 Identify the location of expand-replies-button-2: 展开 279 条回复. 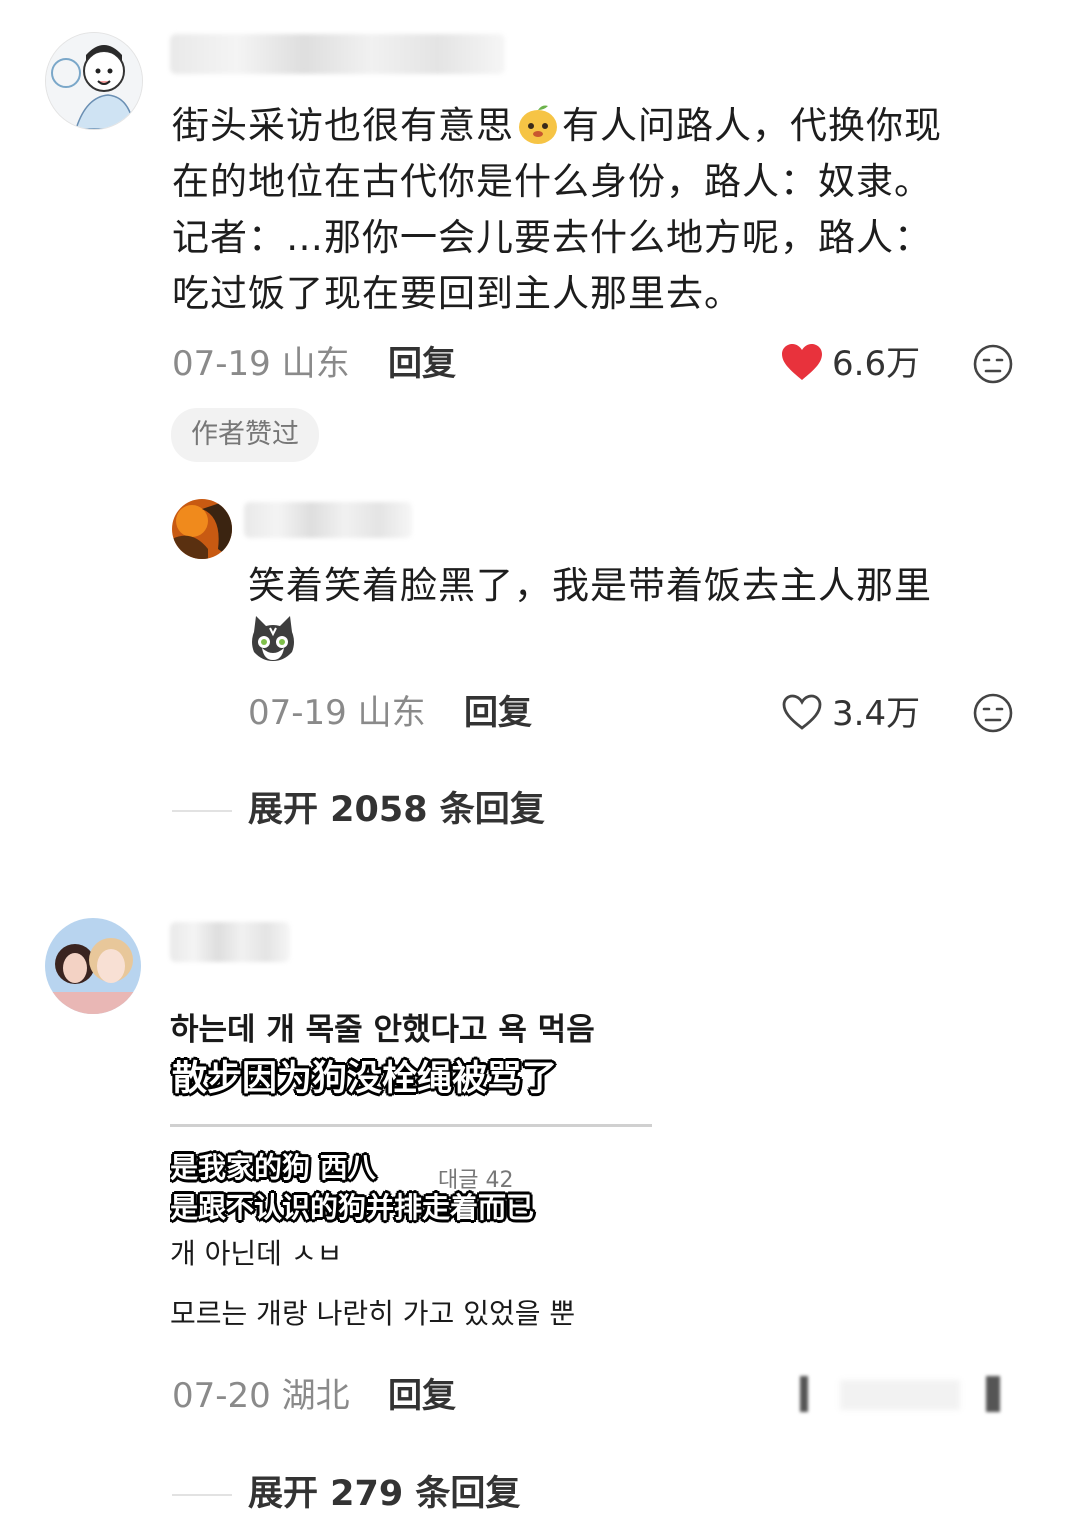
(384, 1494).